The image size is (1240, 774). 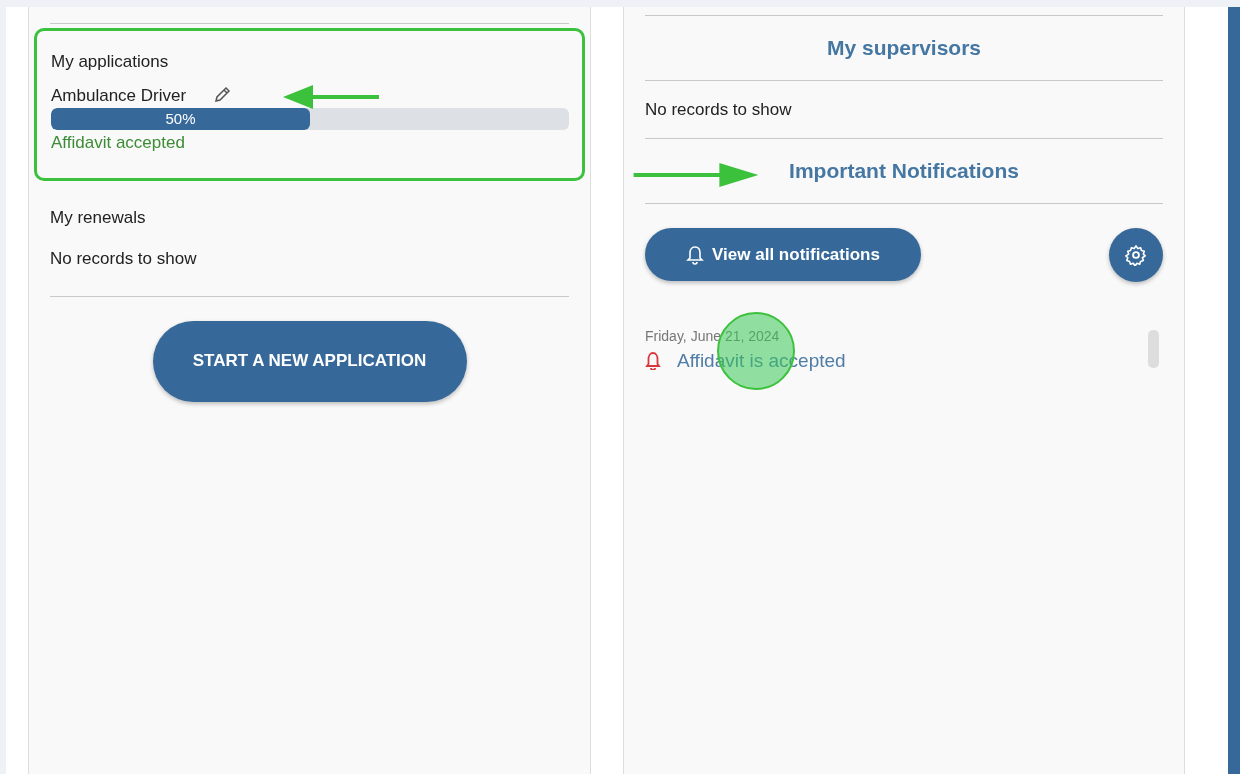 What do you see at coordinates (110, 62) in the screenshot?
I see `section-title: My applications` at bounding box center [110, 62].